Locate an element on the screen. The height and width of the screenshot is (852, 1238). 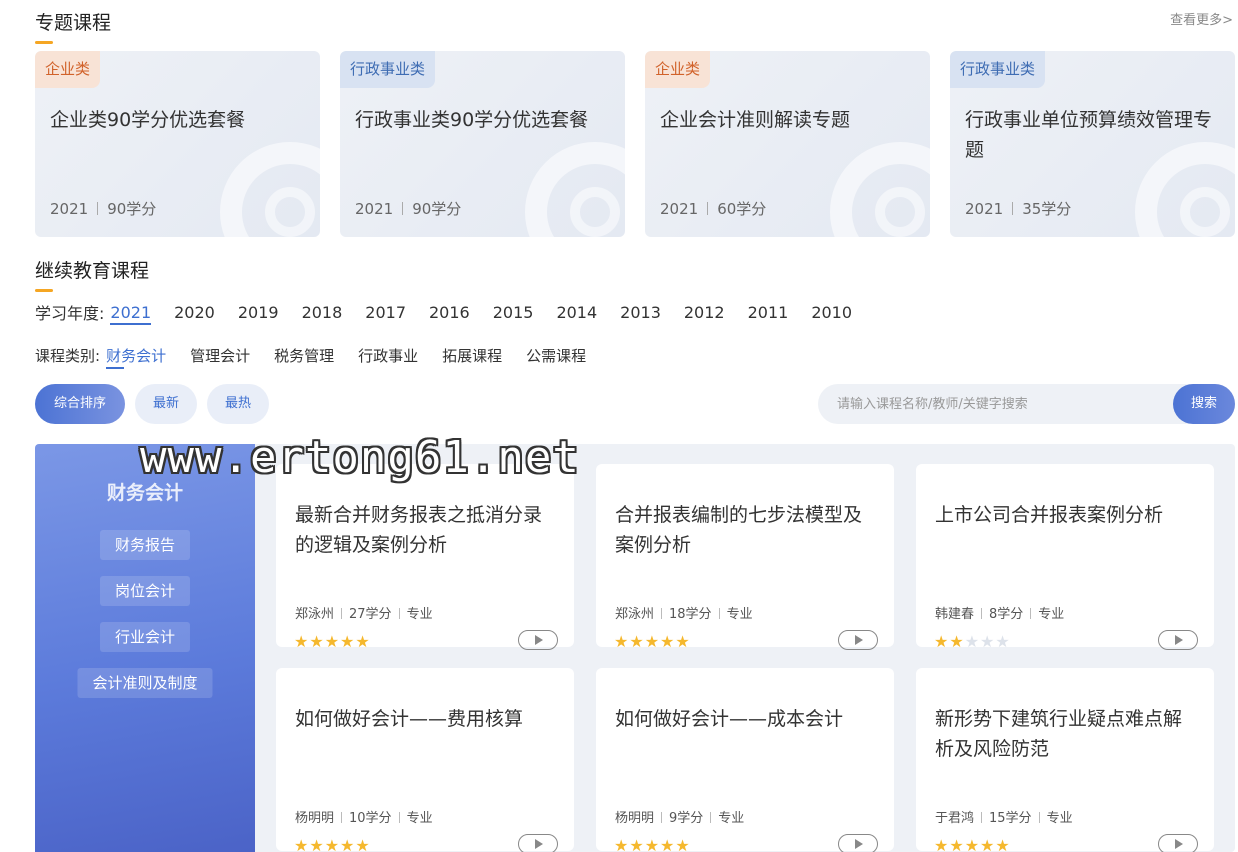
watermark-text: www.ertong61.net is located at coordinates (360, 457).